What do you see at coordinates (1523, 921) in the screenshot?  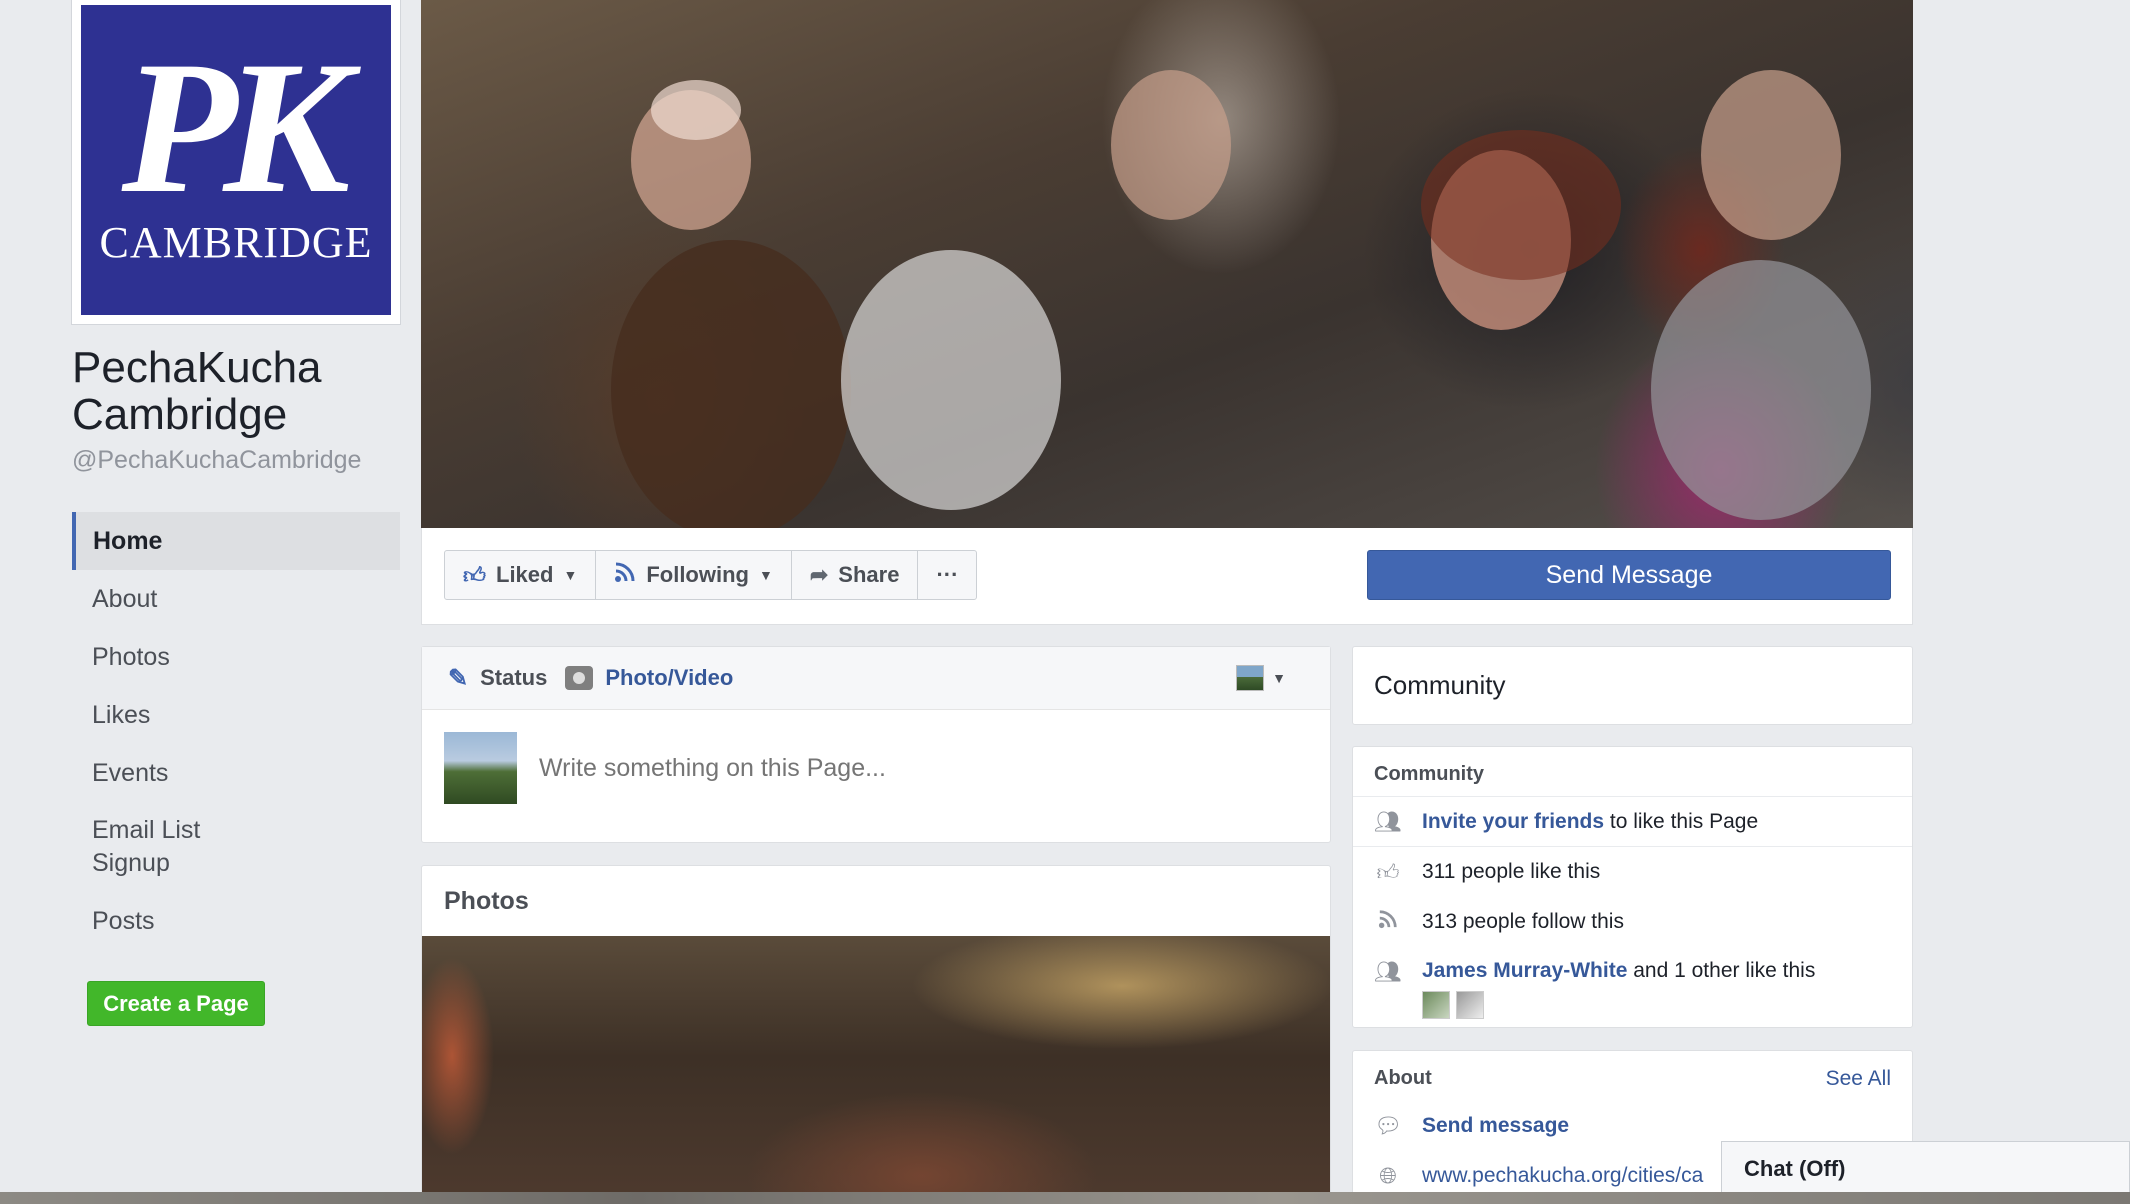 I see `follows-count: 313 people follow this` at bounding box center [1523, 921].